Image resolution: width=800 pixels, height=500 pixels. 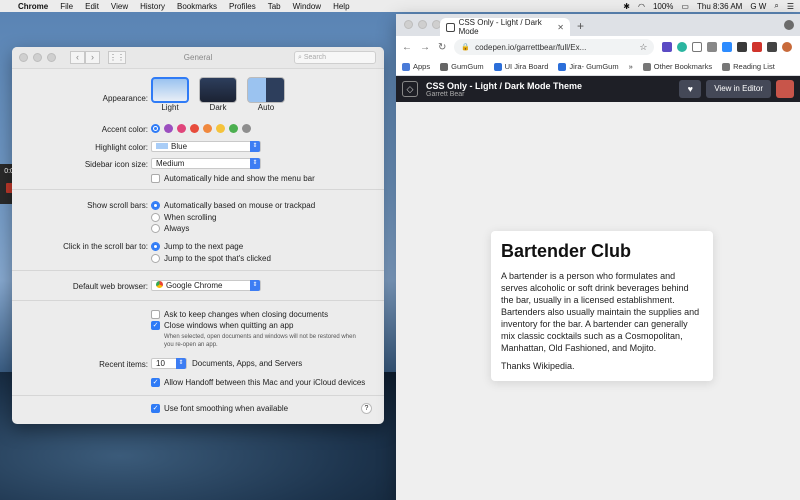 I want to click on menu-chrome: Chrome, so click(x=33, y=6).